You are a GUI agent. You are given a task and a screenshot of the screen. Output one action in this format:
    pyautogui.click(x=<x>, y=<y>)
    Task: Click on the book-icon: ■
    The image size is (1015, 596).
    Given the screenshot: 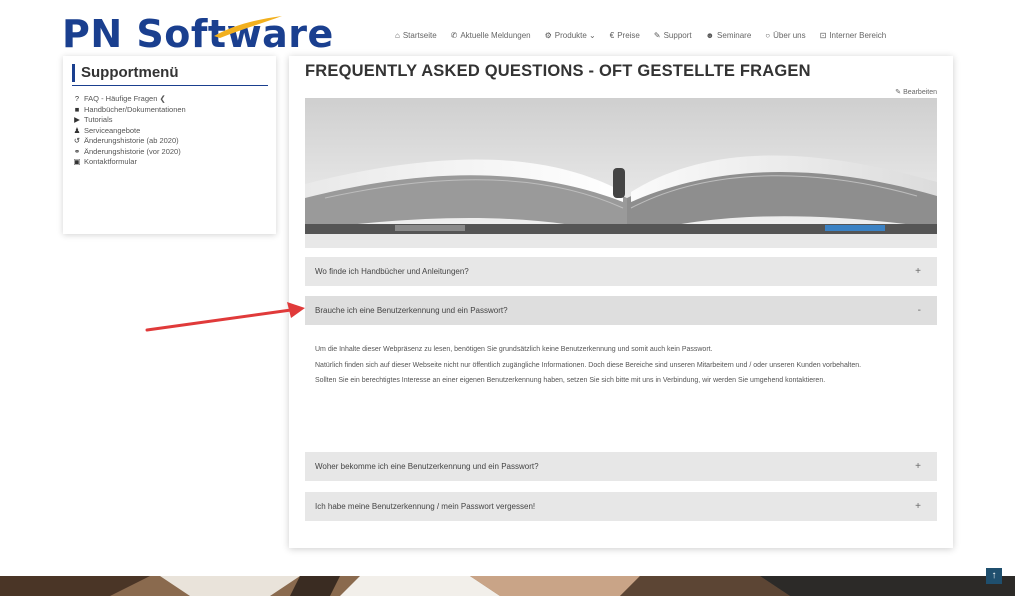 What is the action you would take?
    pyautogui.click(x=77, y=109)
    